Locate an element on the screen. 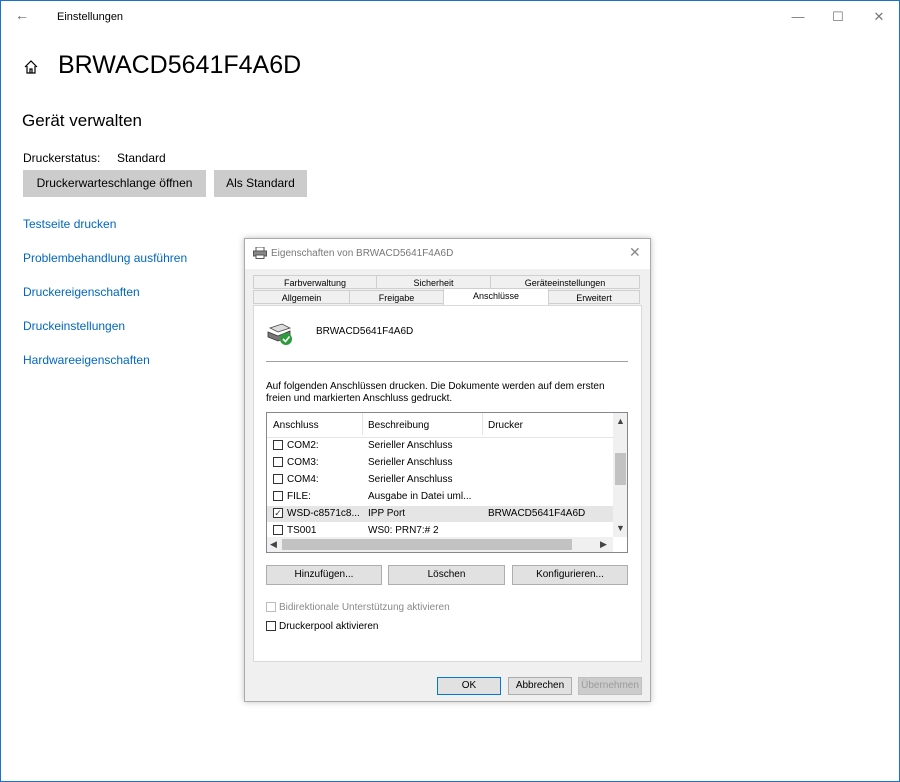  tab-anschluesse: Anschlüsse is located at coordinates (496, 296).